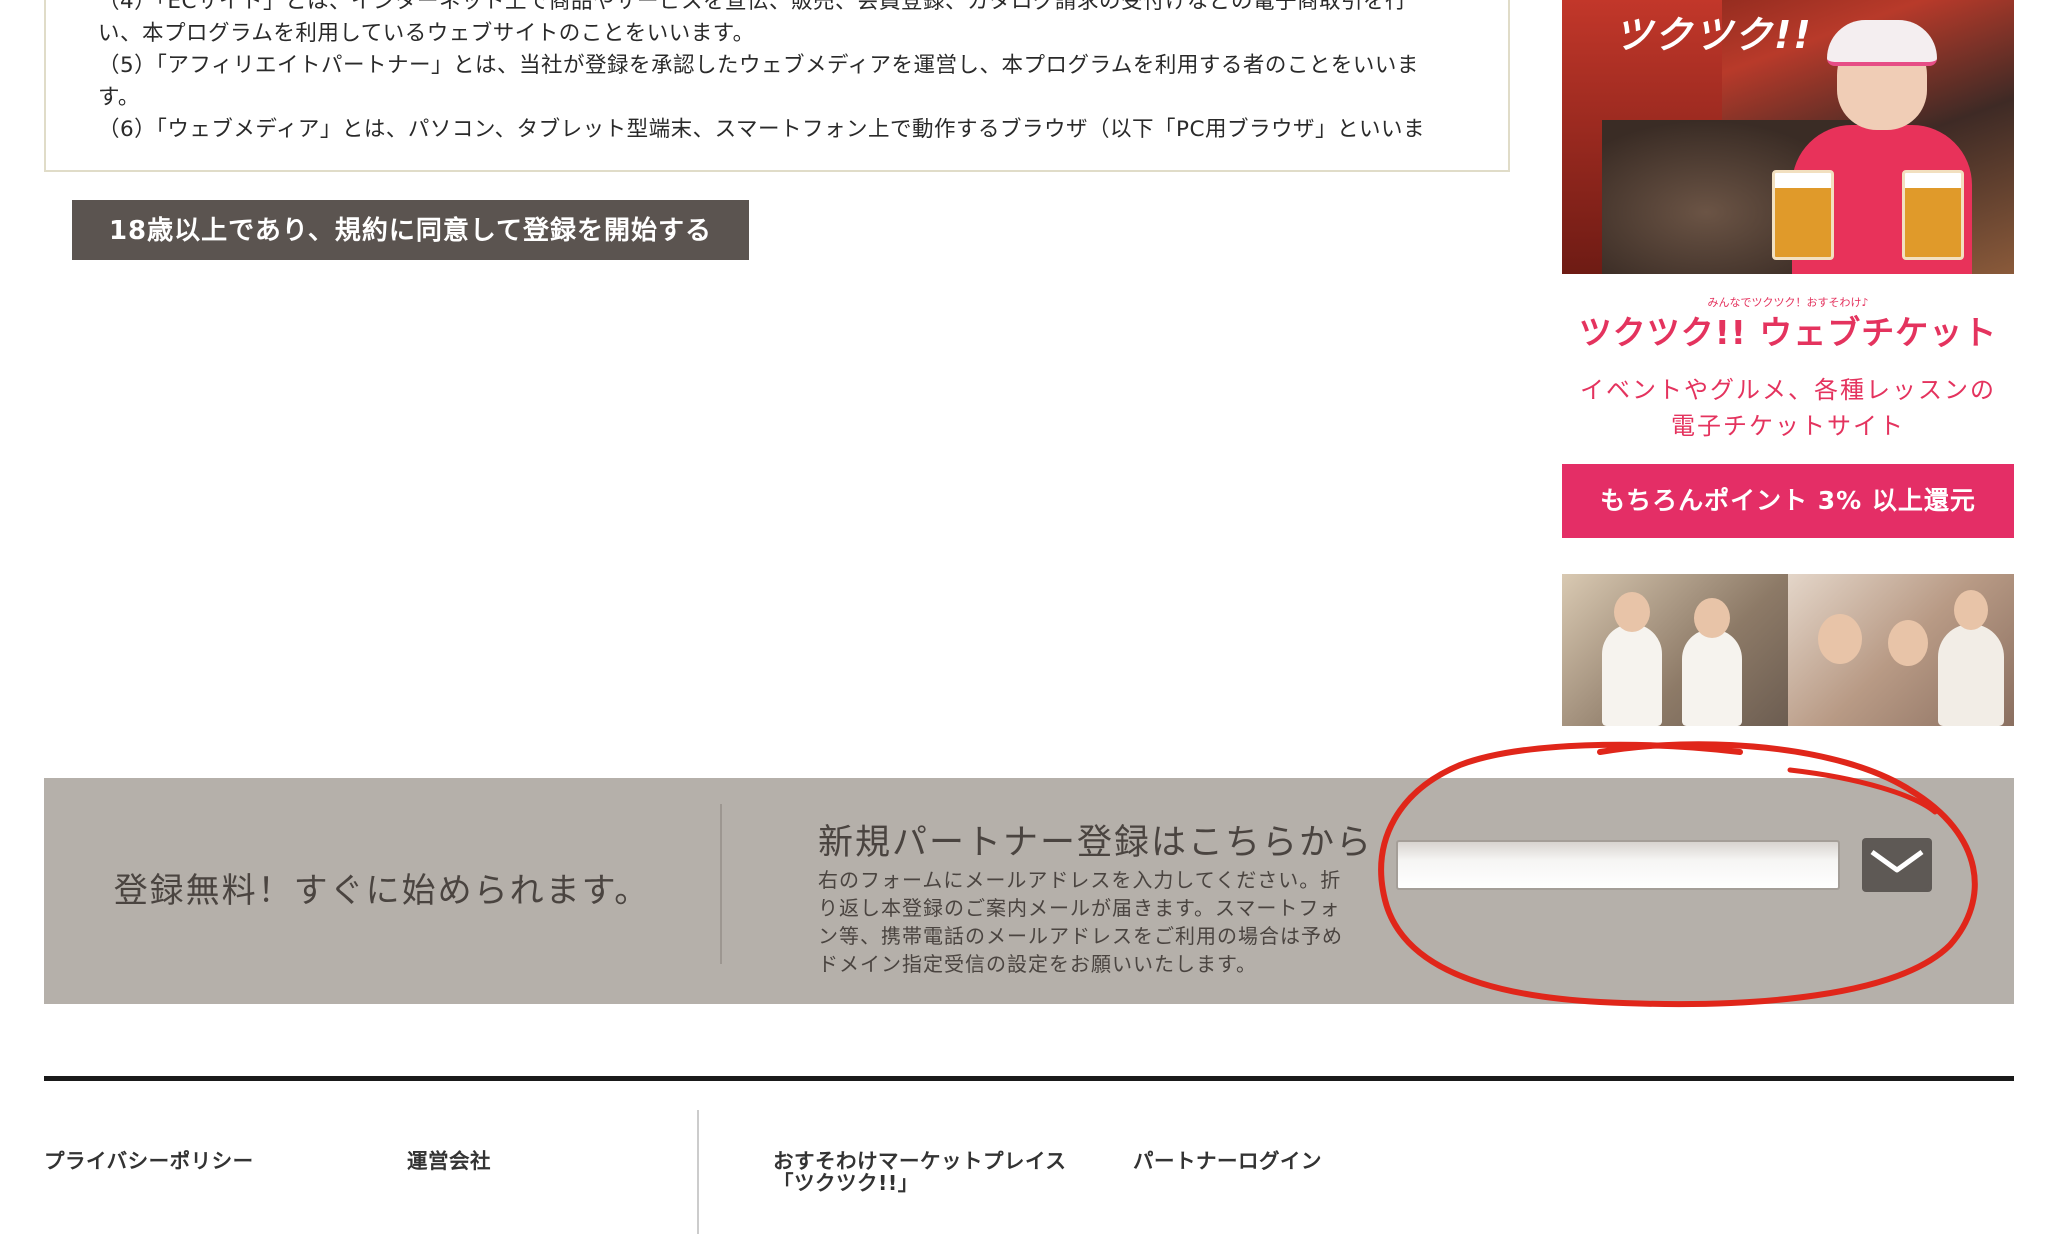 The image size is (2060, 1252). I want to click on footer-link-partner-login: パートナーログイン, so click(1227, 1161).